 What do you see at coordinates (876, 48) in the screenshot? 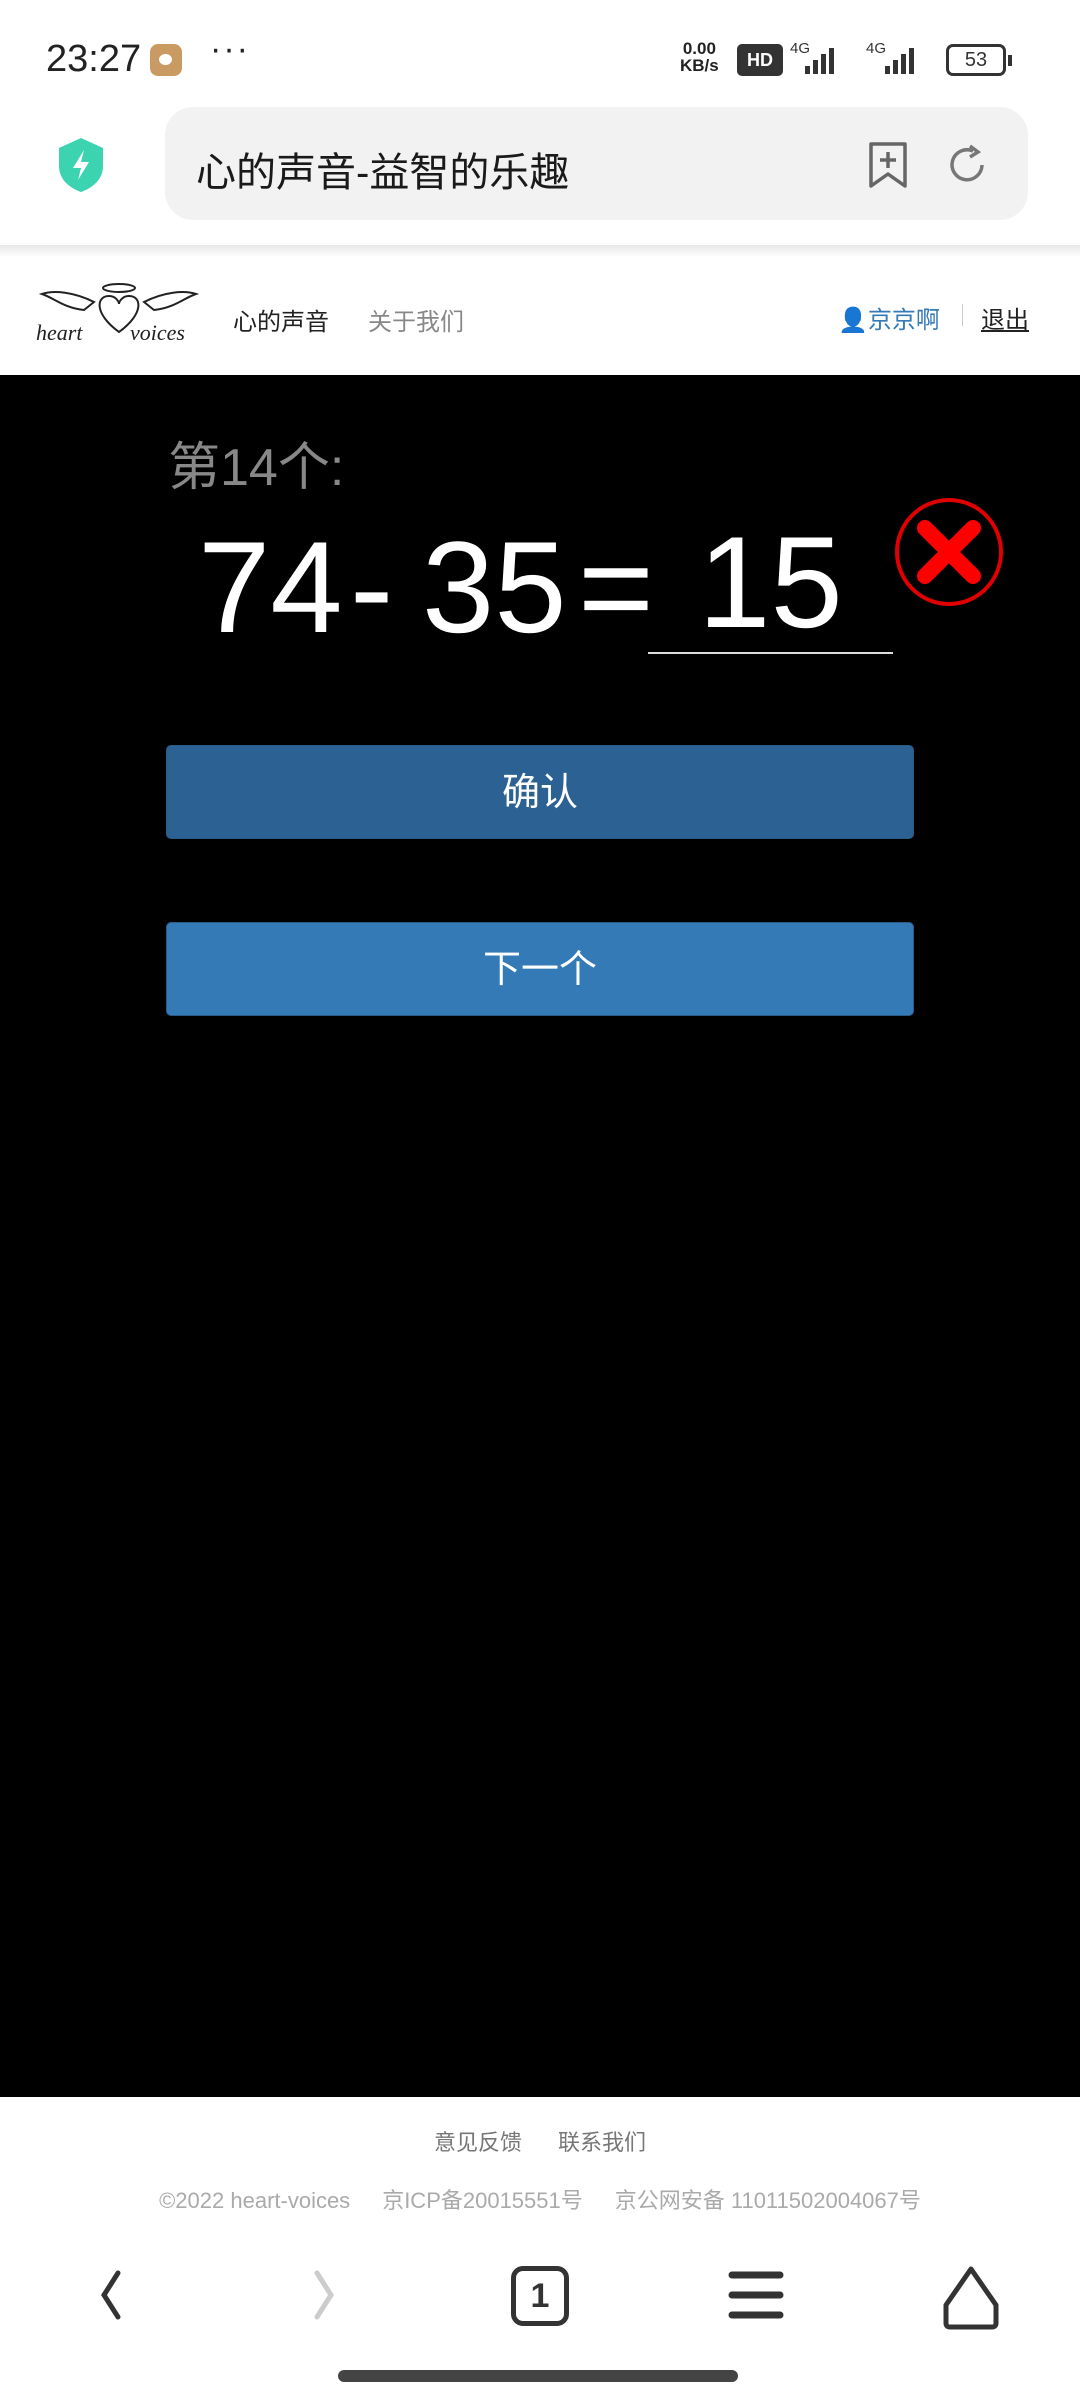
I see `sim2-label: 4G` at bounding box center [876, 48].